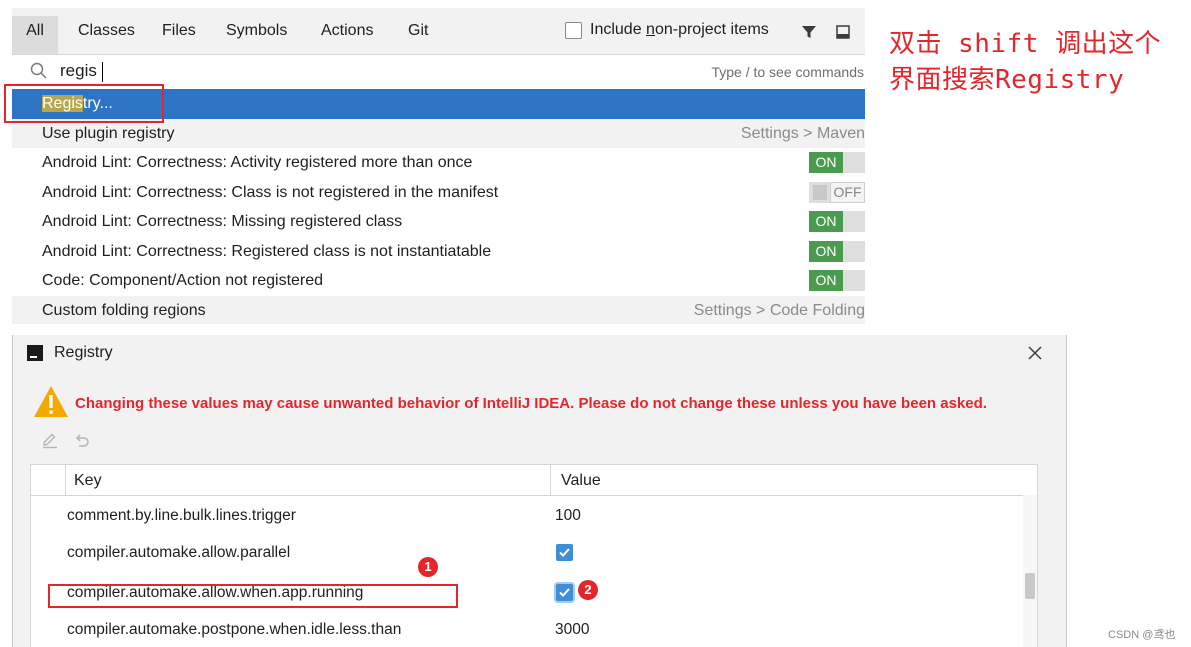 The image size is (1191, 647). Describe the element at coordinates (1007, 80) in the screenshot. I see `annotation-line-2: 界面搜索Registry` at that location.